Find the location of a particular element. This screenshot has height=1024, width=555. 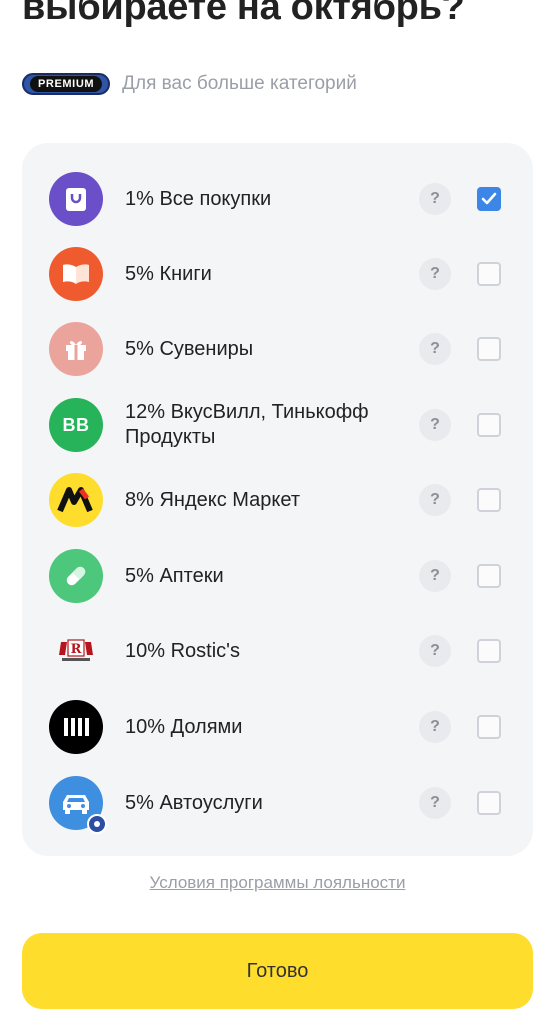

category-row: 5% Аптеки ? is located at coordinates (277, 576).